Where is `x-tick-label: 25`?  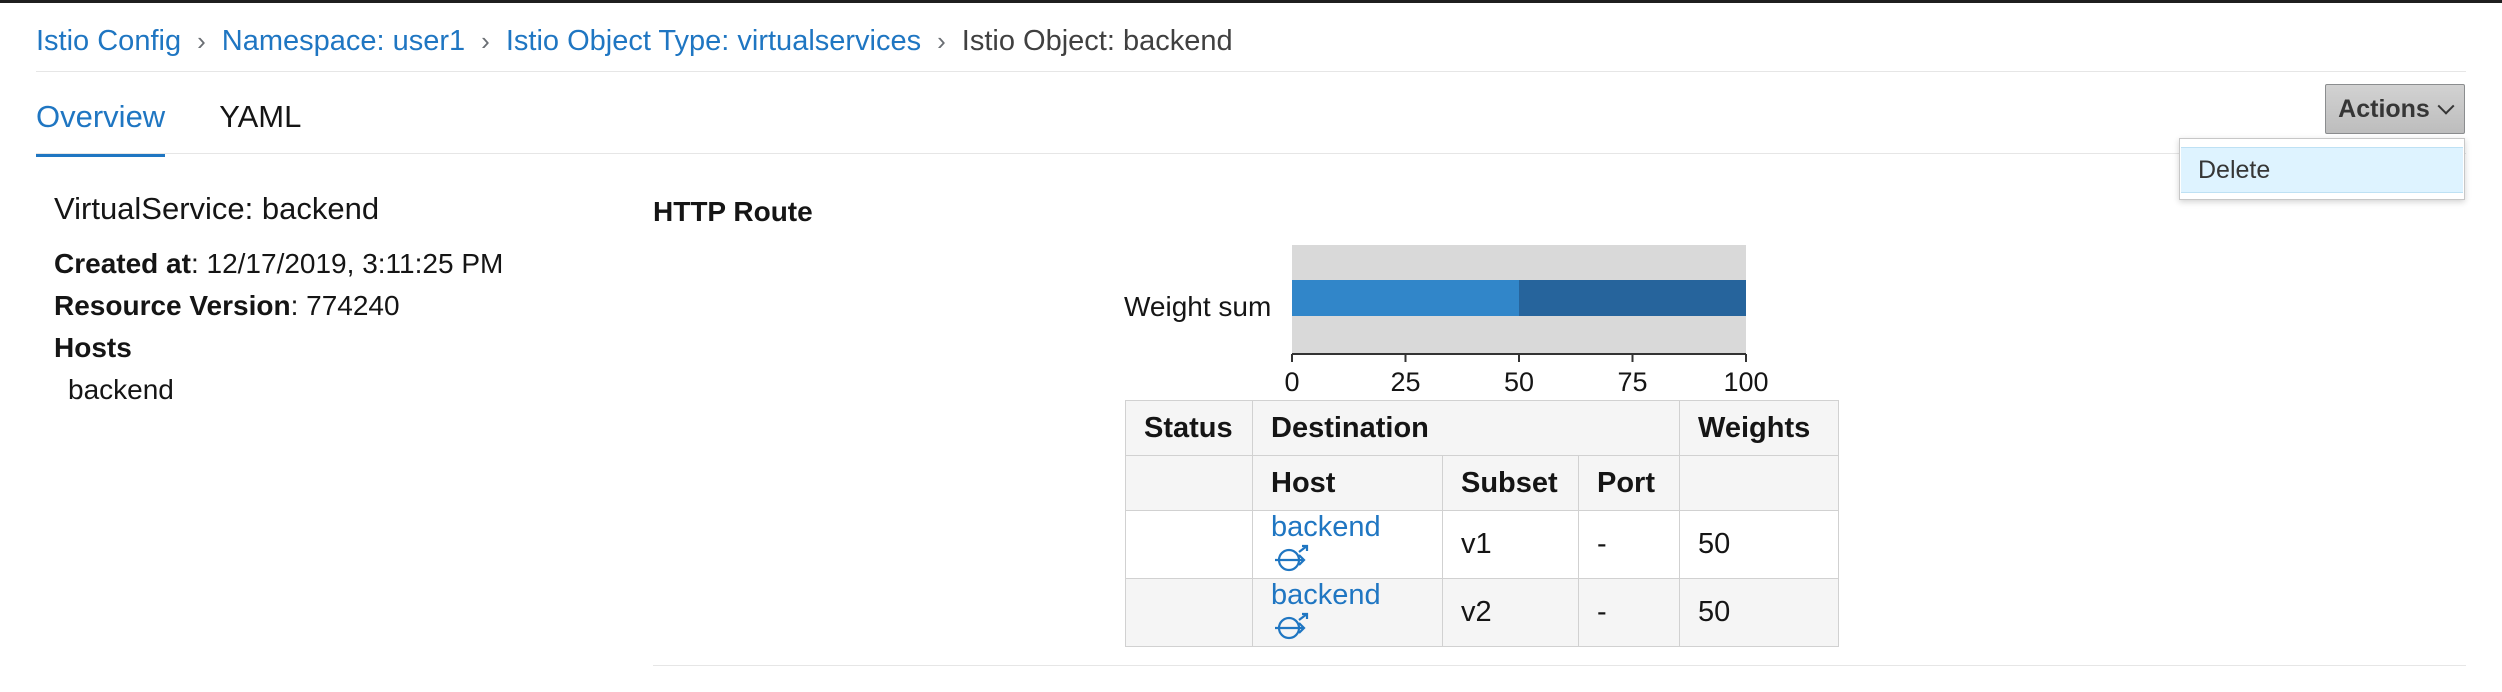
x-tick-label: 25 is located at coordinates (1405, 382).